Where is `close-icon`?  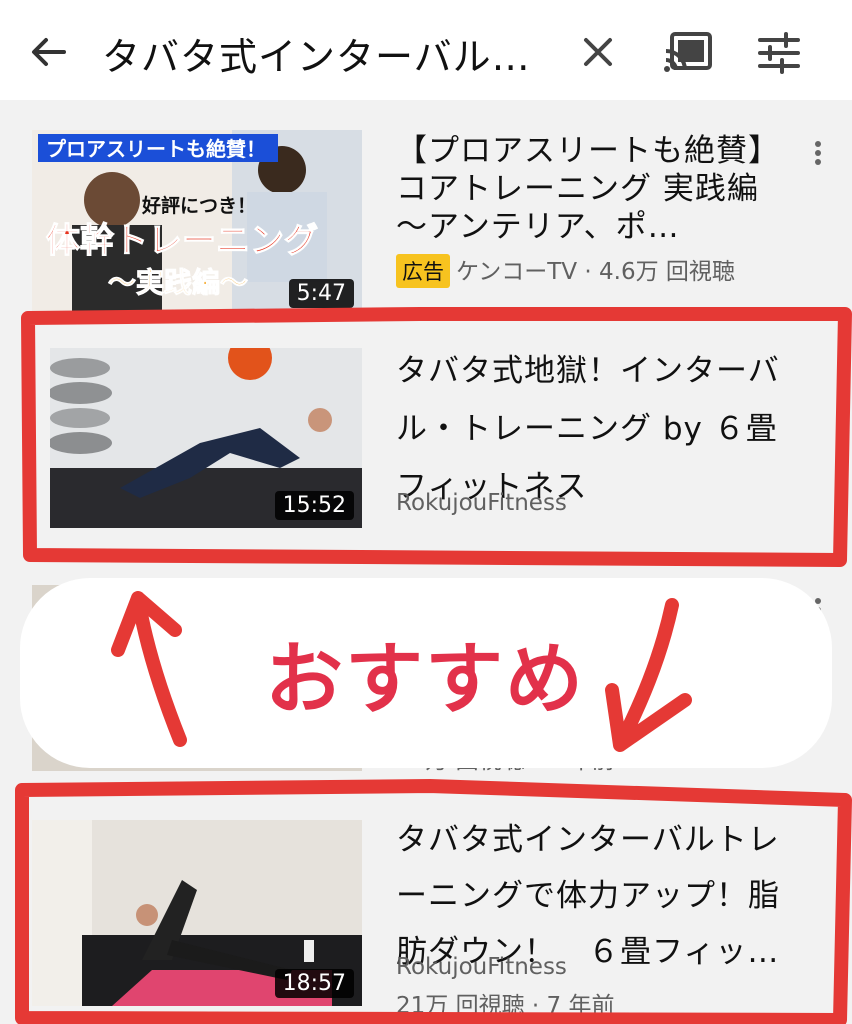
close-icon is located at coordinates (598, 52).